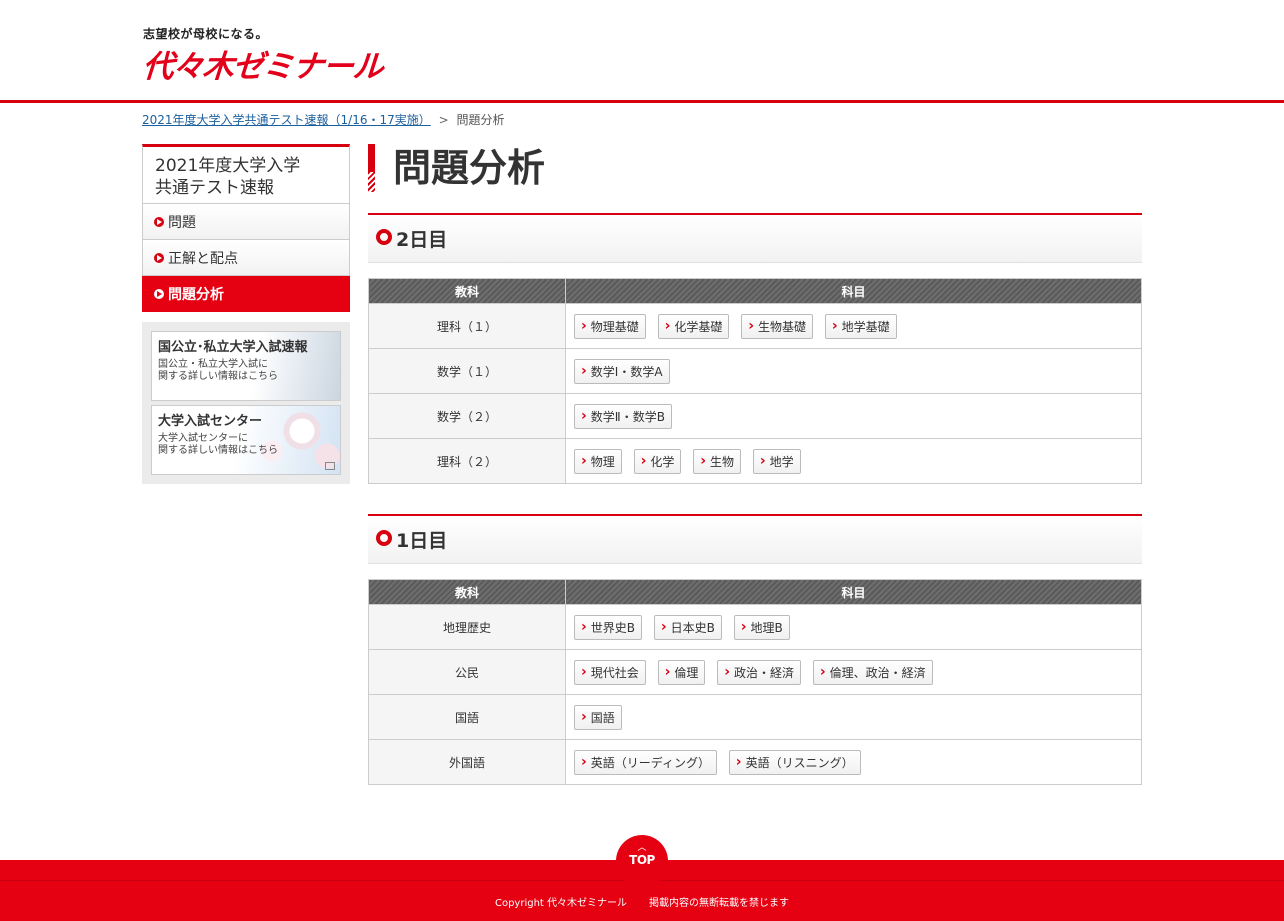 The width and height of the screenshot is (1284, 921). I want to click on course-cell: › 現代社会 › 倫理 › 政治・経済 › 倫理、政治・経済, so click(853, 672).